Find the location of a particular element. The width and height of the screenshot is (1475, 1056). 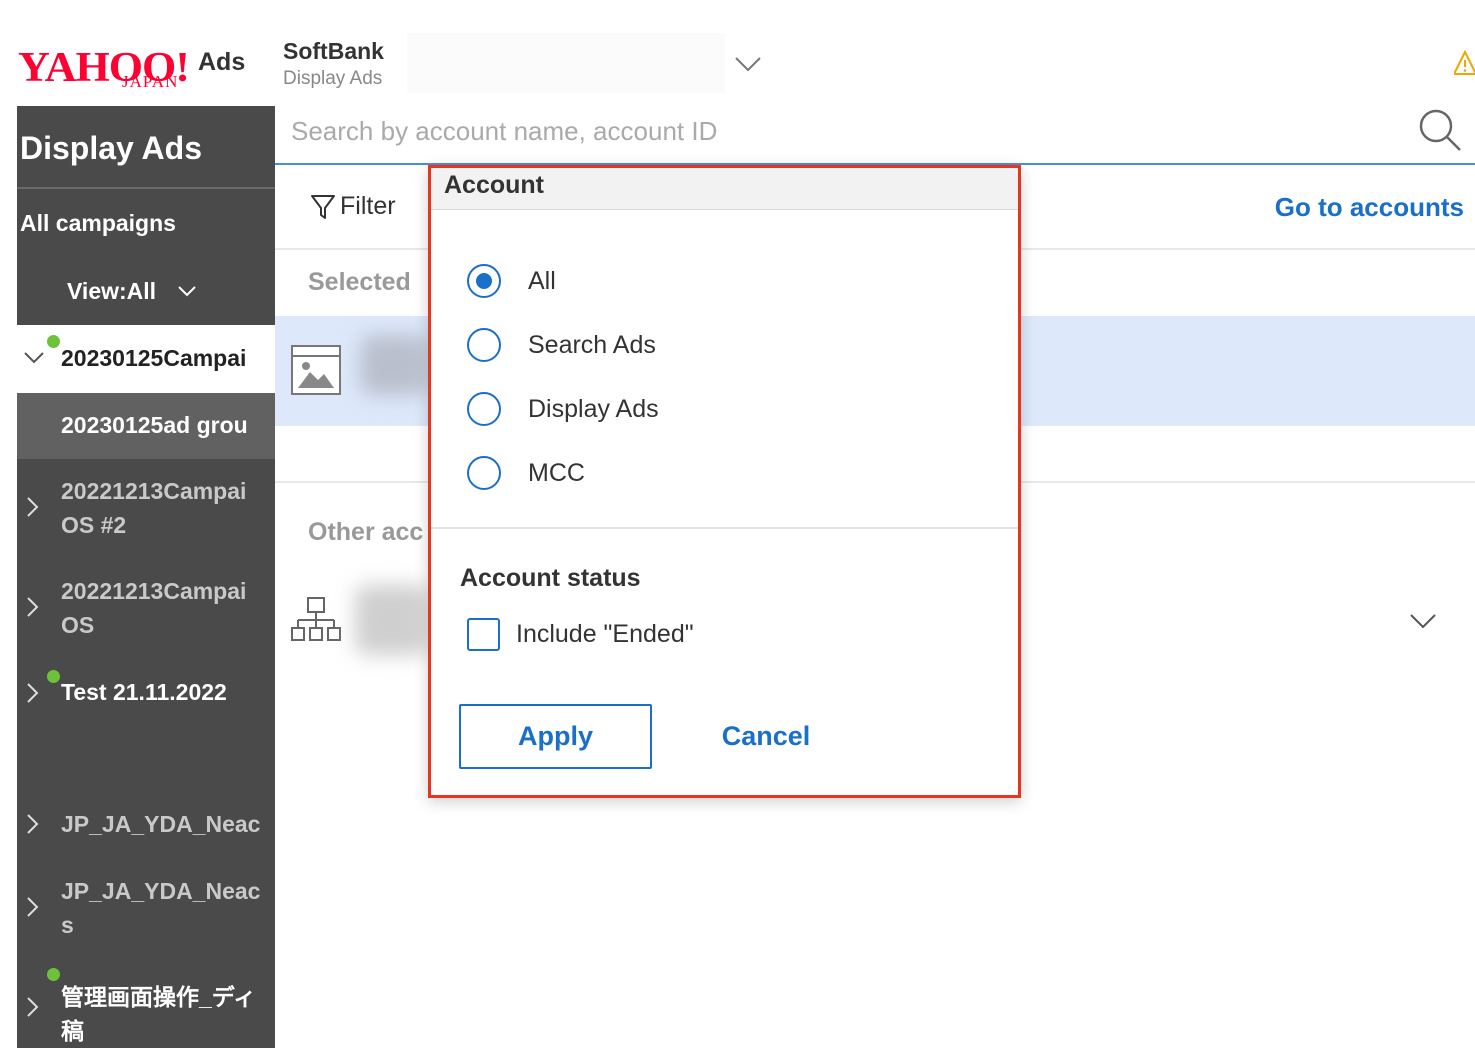

radio-label: Display Ads is located at coordinates (593, 408).